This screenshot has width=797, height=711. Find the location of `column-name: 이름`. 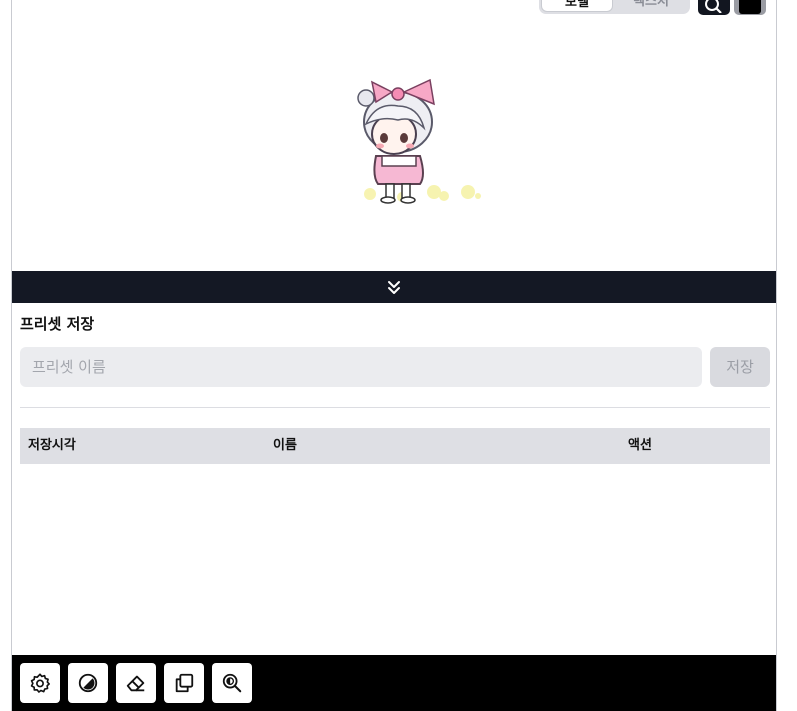

column-name: 이름 is located at coordinates (285, 445).